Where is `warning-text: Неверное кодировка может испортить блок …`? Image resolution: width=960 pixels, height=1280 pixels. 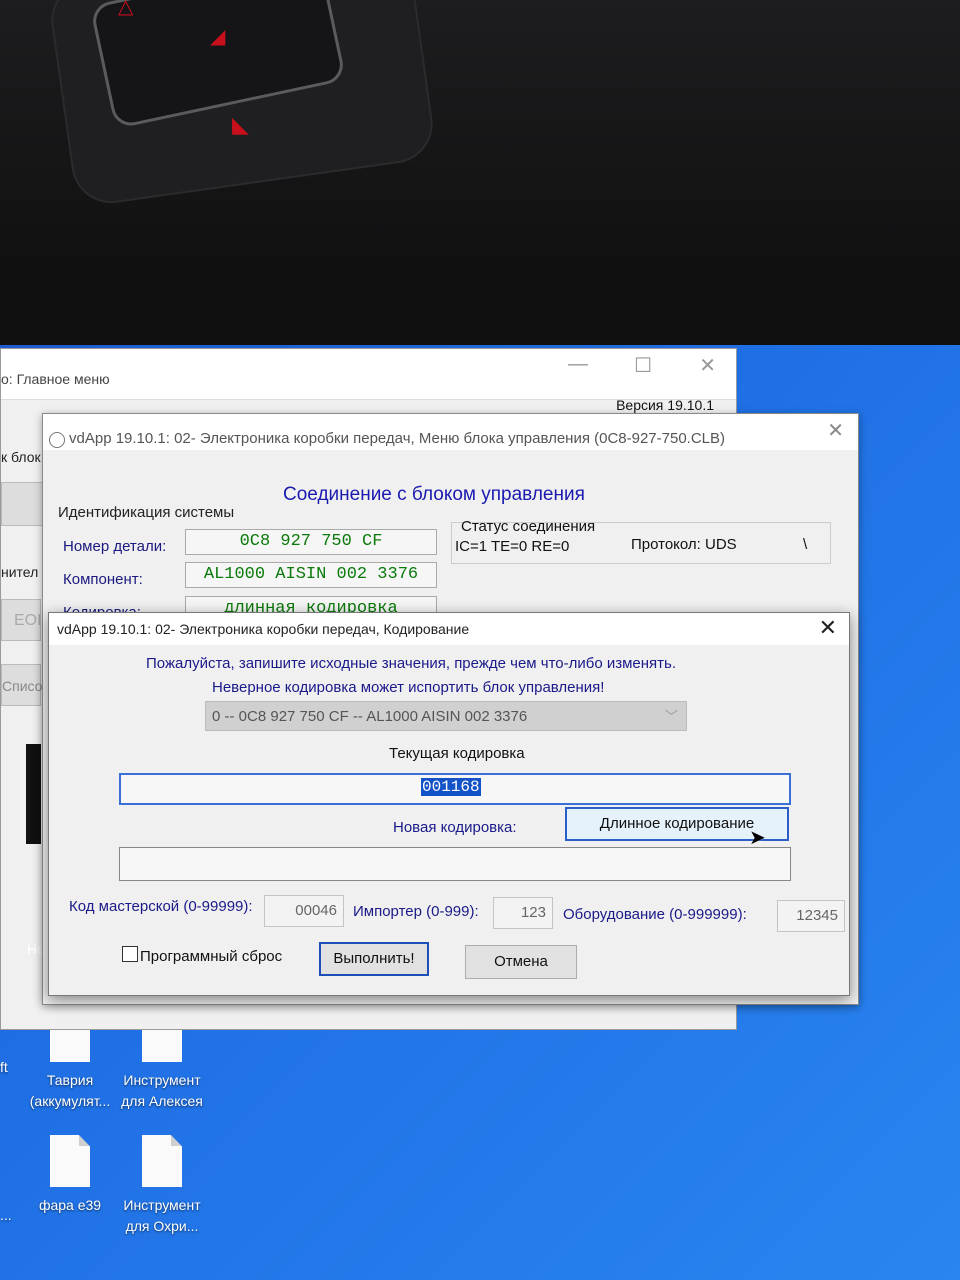 warning-text: Неверное кодировка может испортить блок … is located at coordinates (408, 687).